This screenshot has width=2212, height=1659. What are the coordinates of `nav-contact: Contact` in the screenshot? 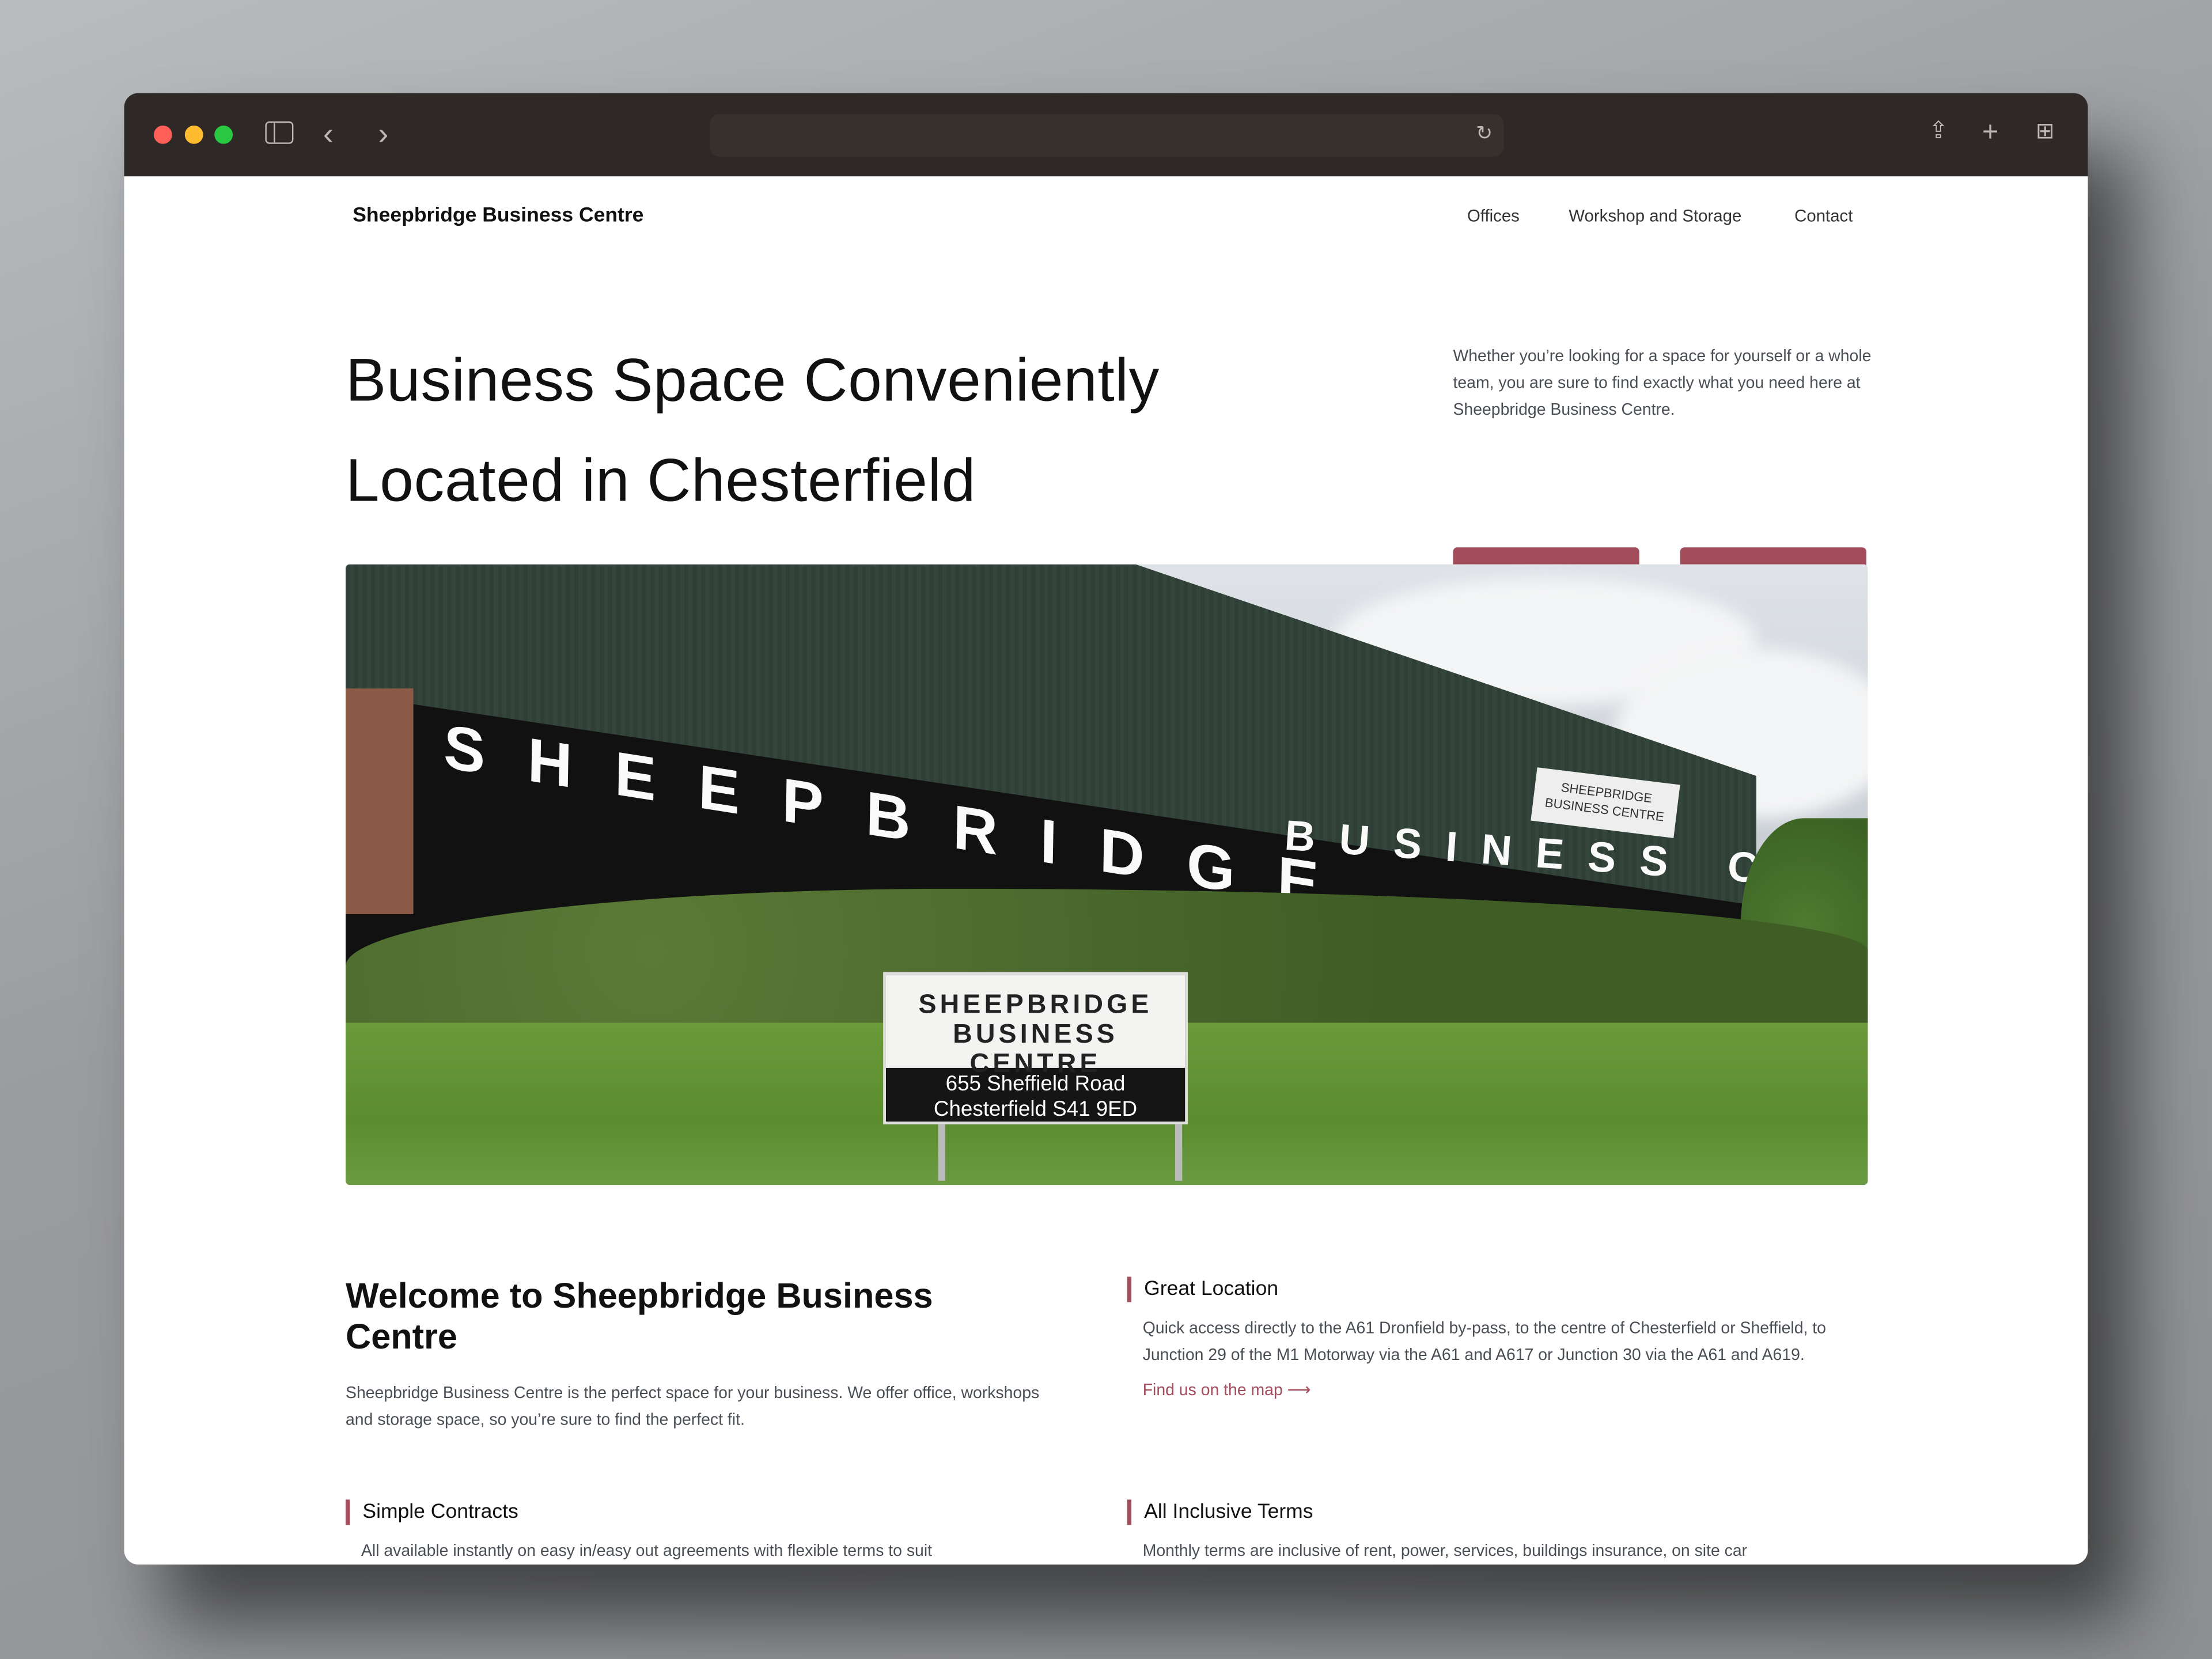 It's located at (1823, 216).